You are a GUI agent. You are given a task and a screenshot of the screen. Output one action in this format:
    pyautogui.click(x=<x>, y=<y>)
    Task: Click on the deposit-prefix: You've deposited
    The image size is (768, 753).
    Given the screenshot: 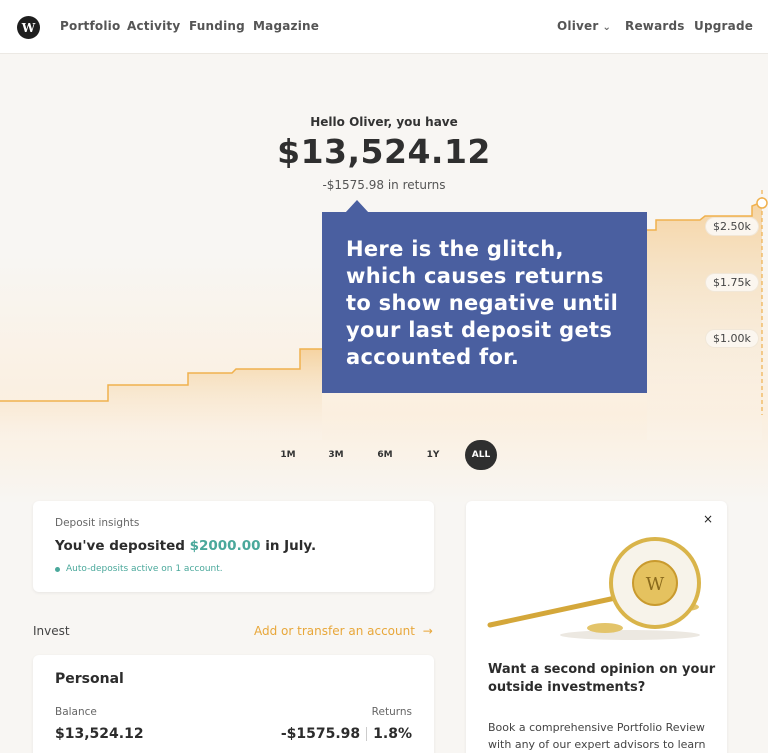 What is the action you would take?
    pyautogui.click(x=122, y=546)
    